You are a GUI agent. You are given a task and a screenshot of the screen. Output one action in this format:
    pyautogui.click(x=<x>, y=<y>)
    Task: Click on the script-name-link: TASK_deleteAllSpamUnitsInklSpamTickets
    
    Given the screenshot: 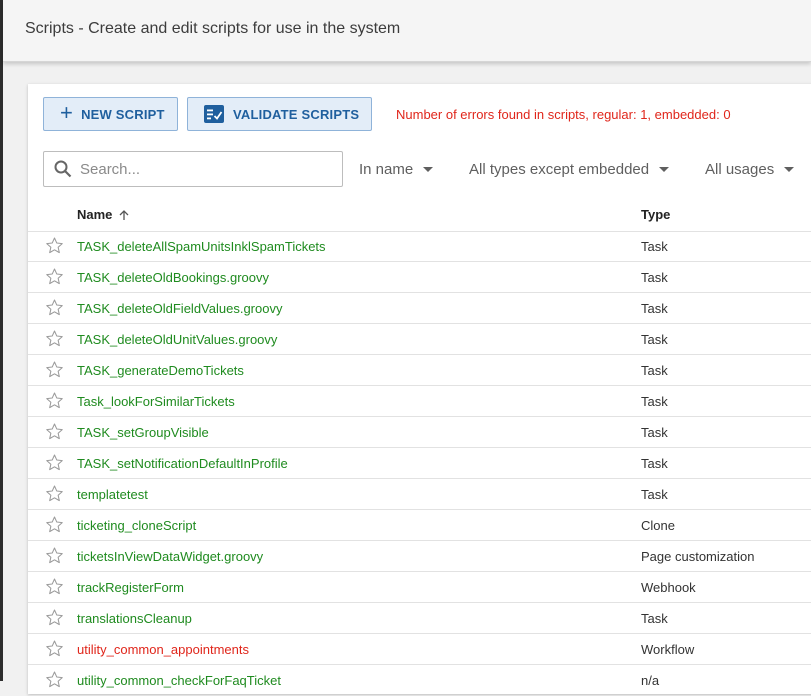 What is the action you would take?
    pyautogui.click(x=201, y=246)
    